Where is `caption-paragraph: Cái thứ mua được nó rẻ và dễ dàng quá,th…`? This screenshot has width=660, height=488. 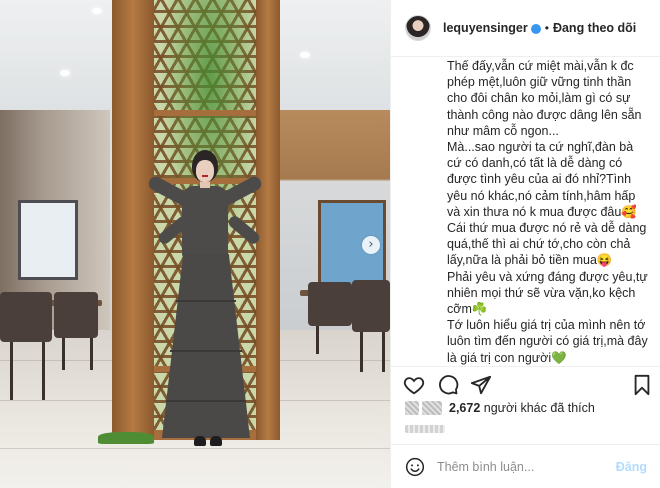
caption-paragraph: Cái thứ mua được nó rẻ và dễ dàng quá,th… is located at coordinates (547, 244).